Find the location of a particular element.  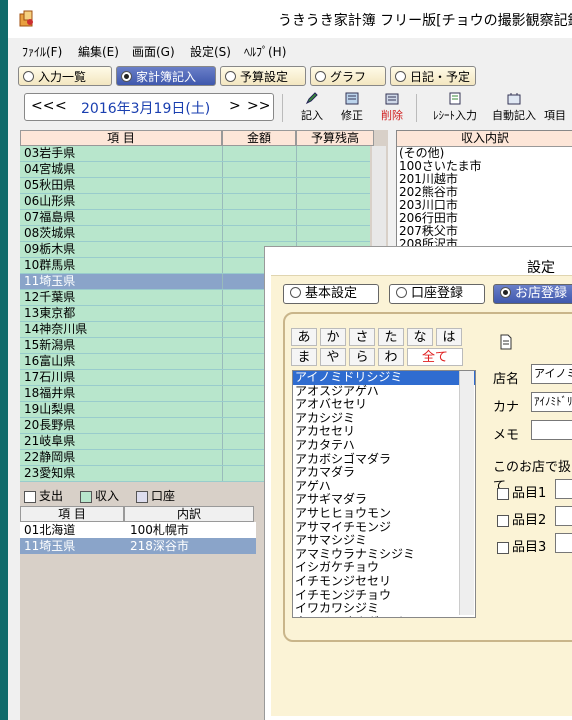

shop-item: アカセセリ is located at coordinates (384, 432).